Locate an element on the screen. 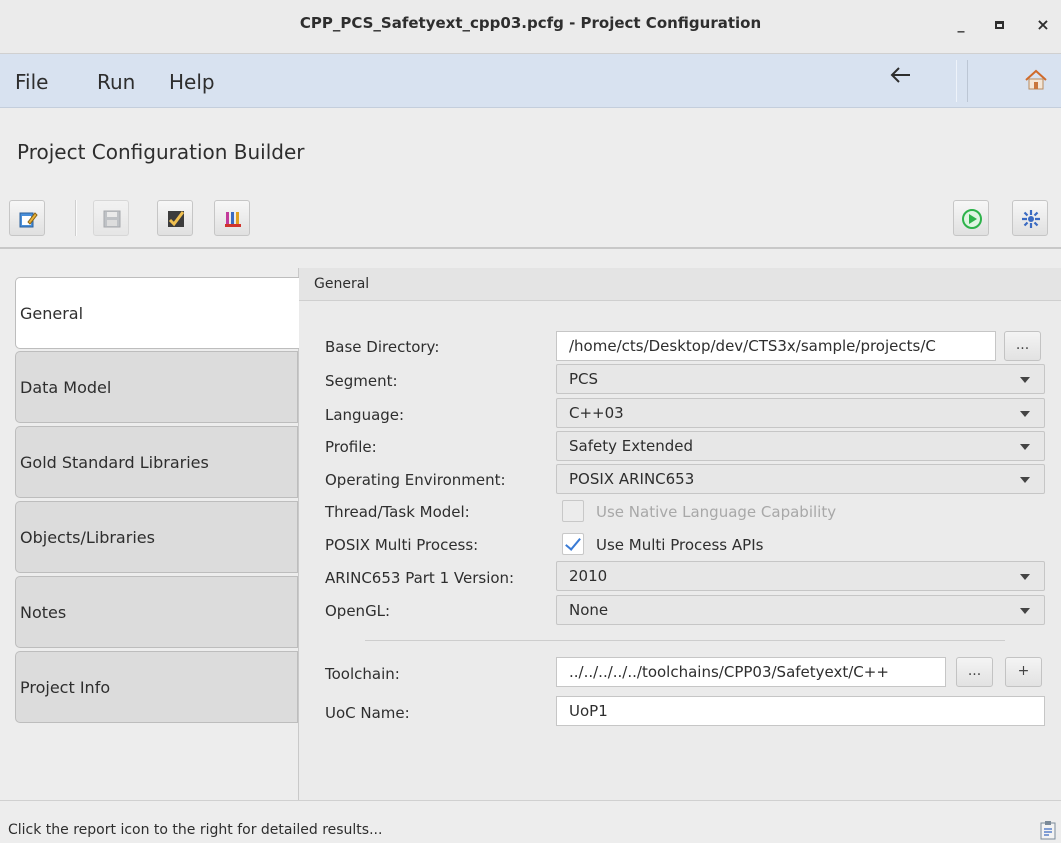  run-button is located at coordinates (971, 218).